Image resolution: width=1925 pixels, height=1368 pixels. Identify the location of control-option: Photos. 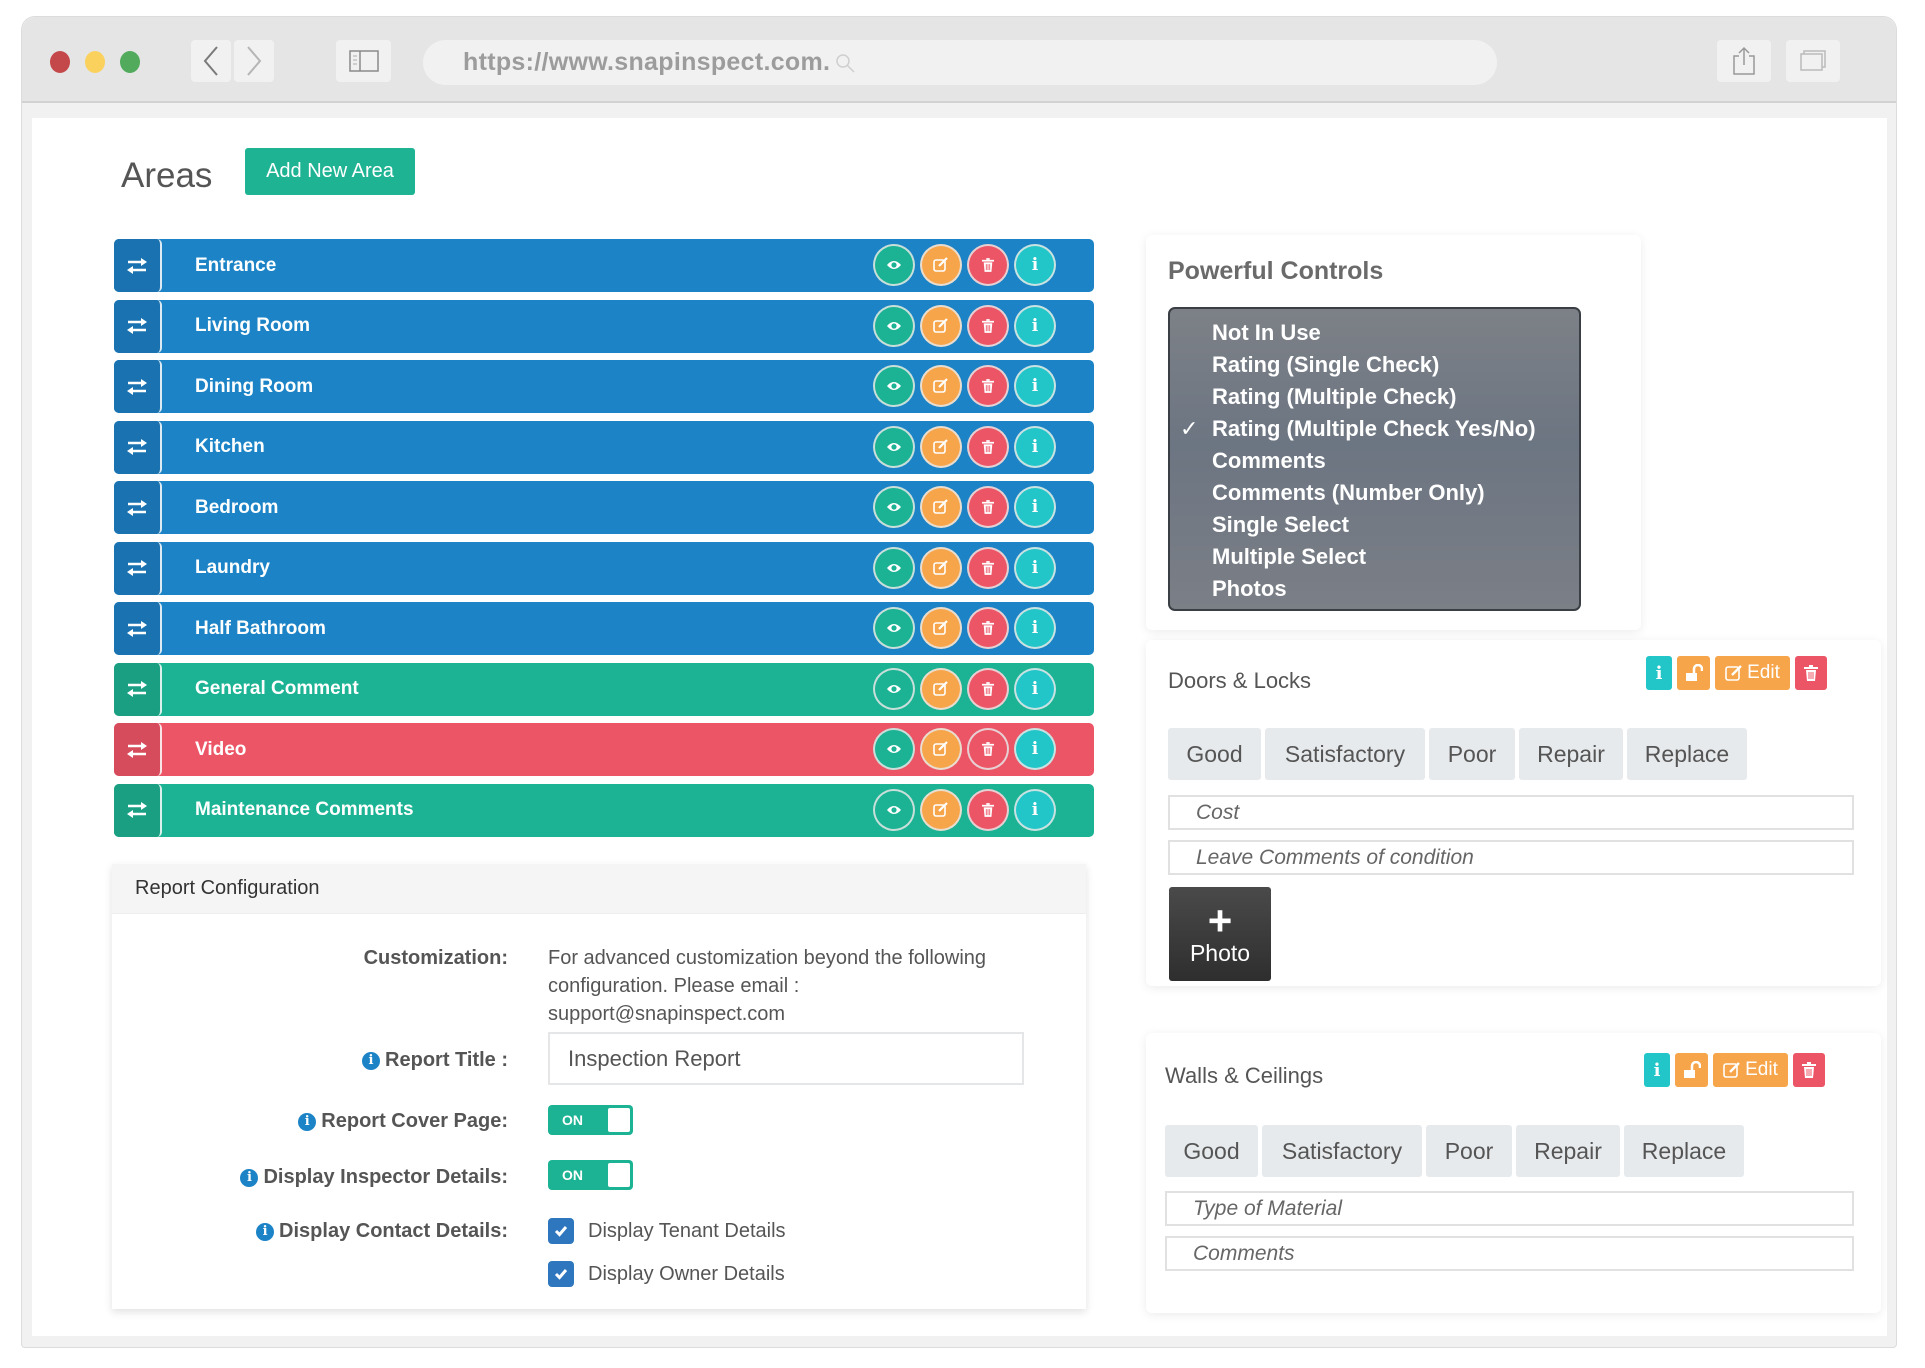
(1374, 589).